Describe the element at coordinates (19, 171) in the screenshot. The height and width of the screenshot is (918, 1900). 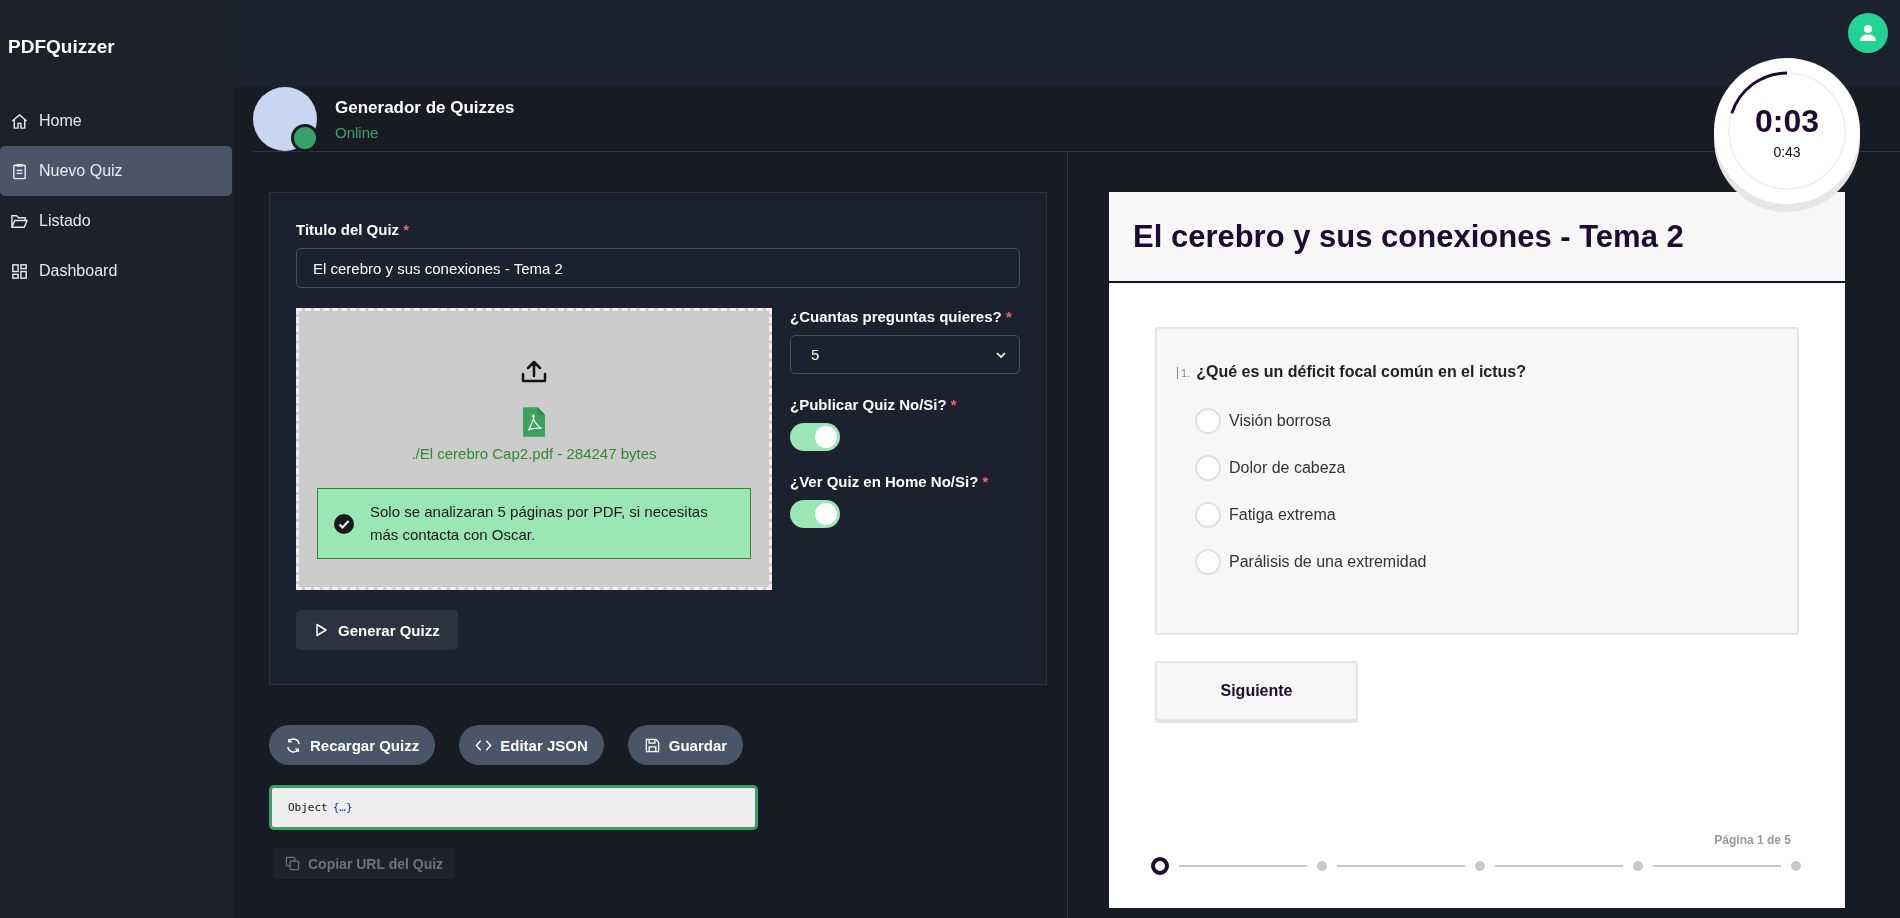
I see `clipboard-icon` at that location.